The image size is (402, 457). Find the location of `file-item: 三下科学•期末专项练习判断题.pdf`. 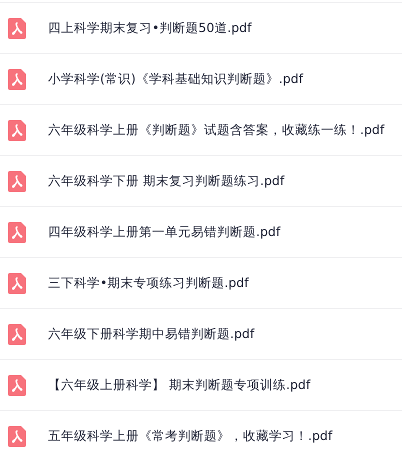

file-item: 三下科学•期末专项练习判断题.pdf is located at coordinates (201, 283).